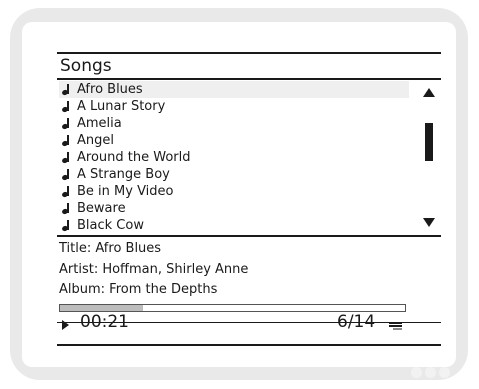 Image resolution: width=479 pixels, height=389 pixels. I want to click on song-list-item: Beware, so click(234, 208).